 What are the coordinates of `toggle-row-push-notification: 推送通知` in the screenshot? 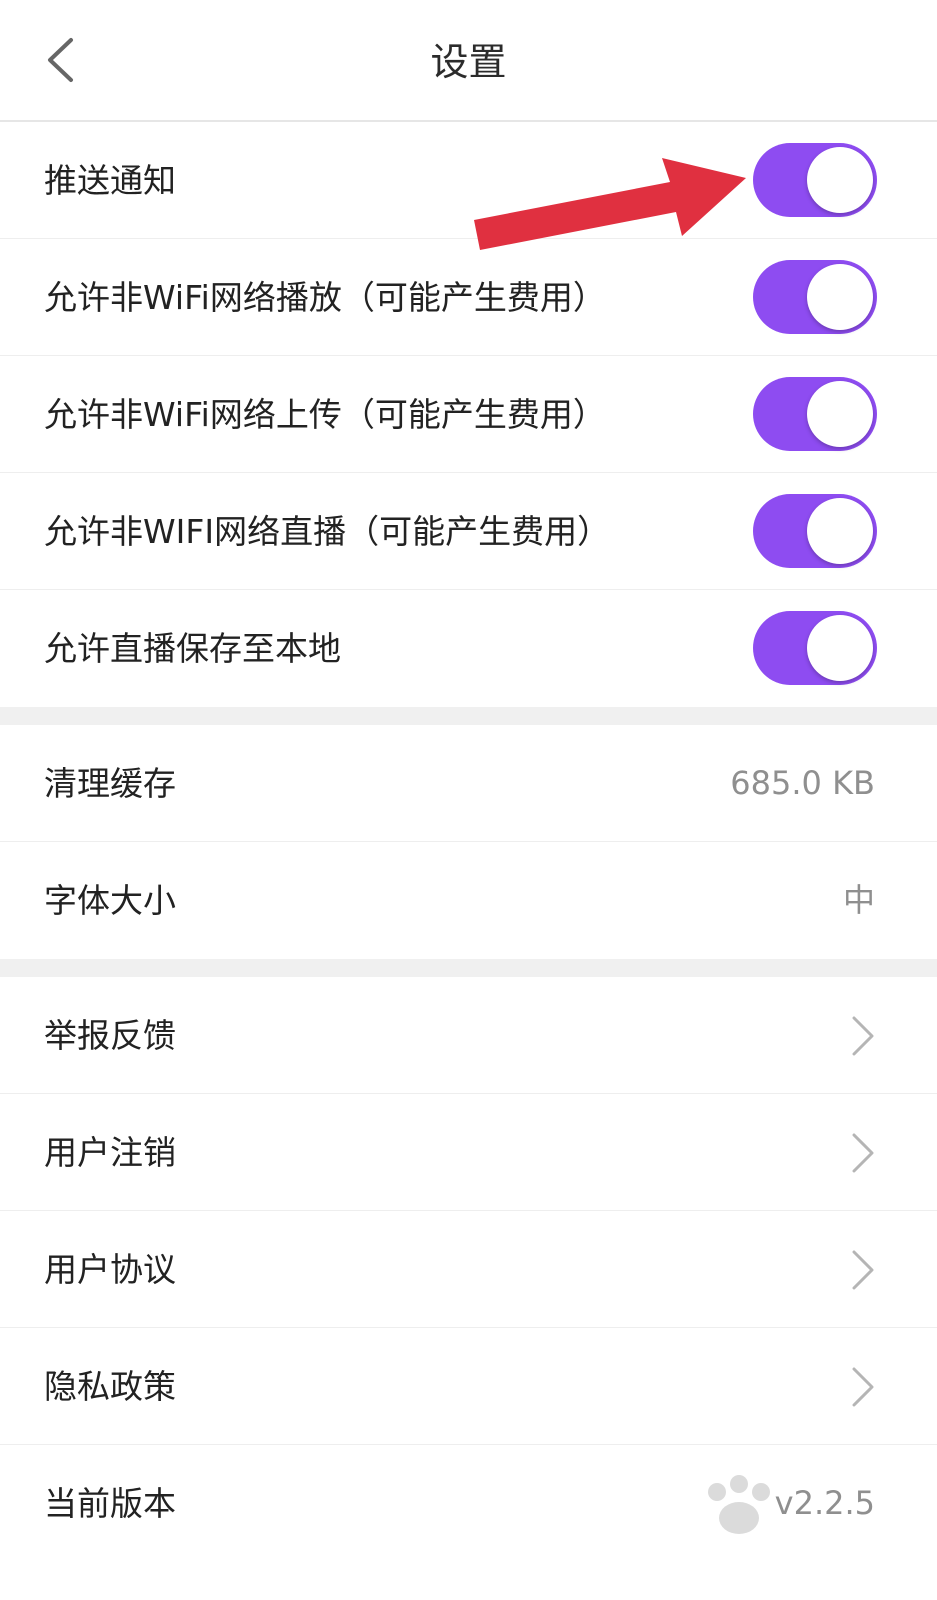 It's located at (468, 180).